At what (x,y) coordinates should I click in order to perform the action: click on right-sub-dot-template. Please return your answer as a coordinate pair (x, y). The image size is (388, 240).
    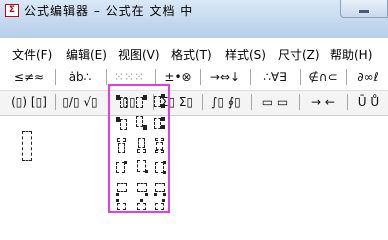
    Looking at the image, I should click on (142, 189).